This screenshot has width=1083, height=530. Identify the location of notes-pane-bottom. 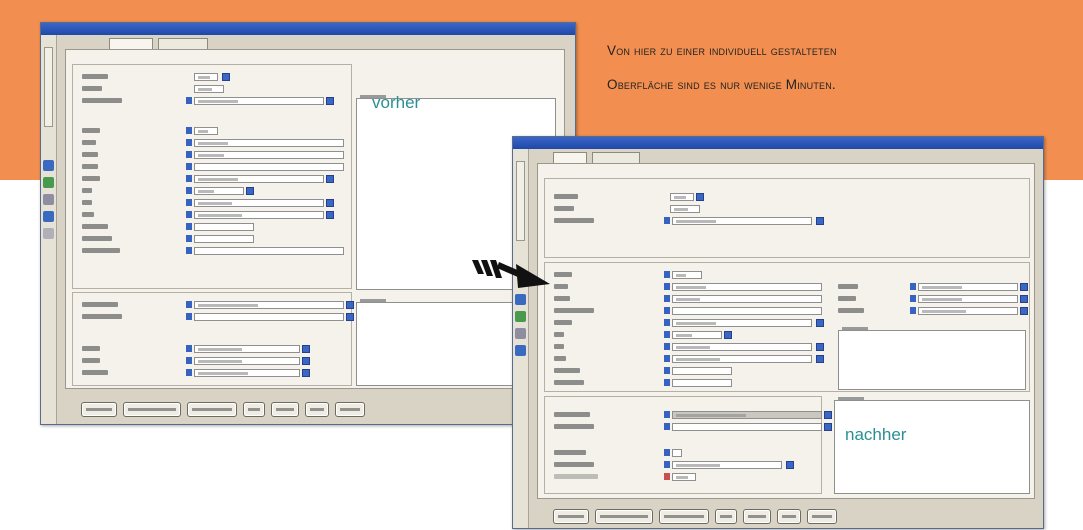
(932, 445).